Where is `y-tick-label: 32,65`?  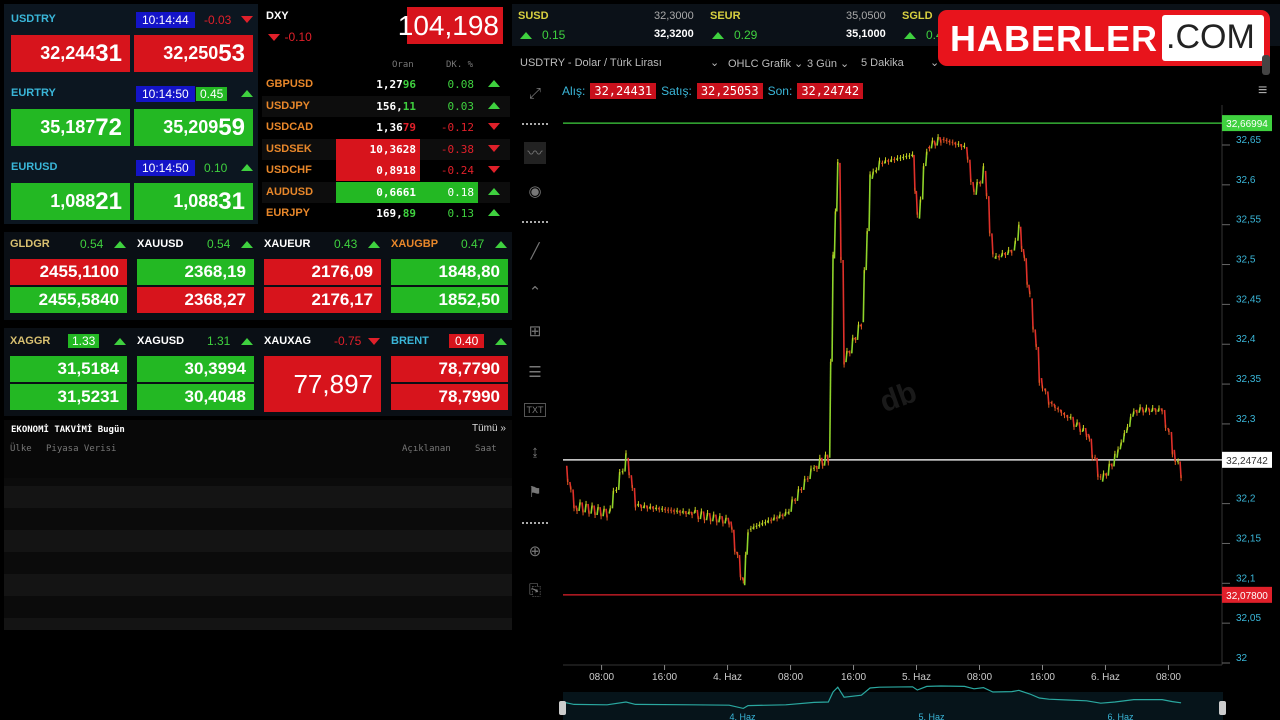
y-tick-label: 32,65 is located at coordinates (1248, 140).